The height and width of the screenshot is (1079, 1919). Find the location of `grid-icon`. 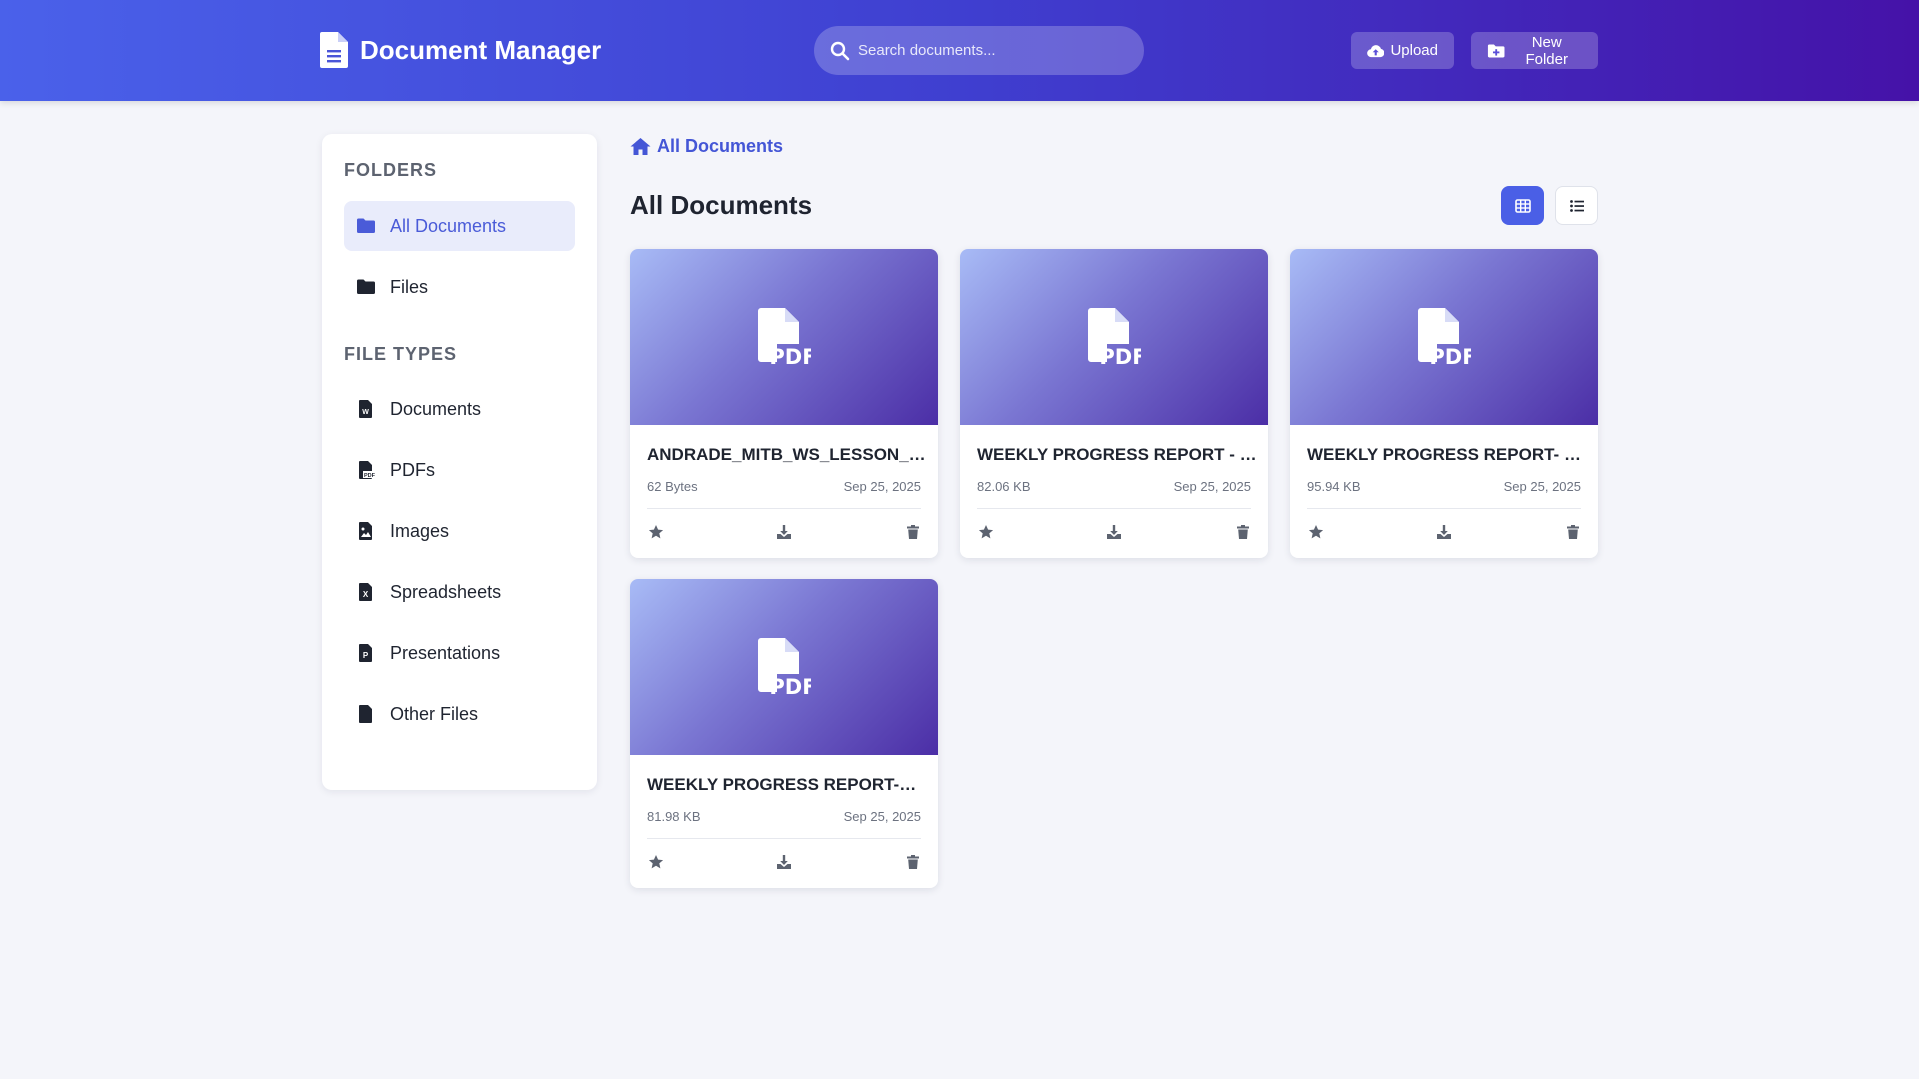

grid-icon is located at coordinates (1522, 205).